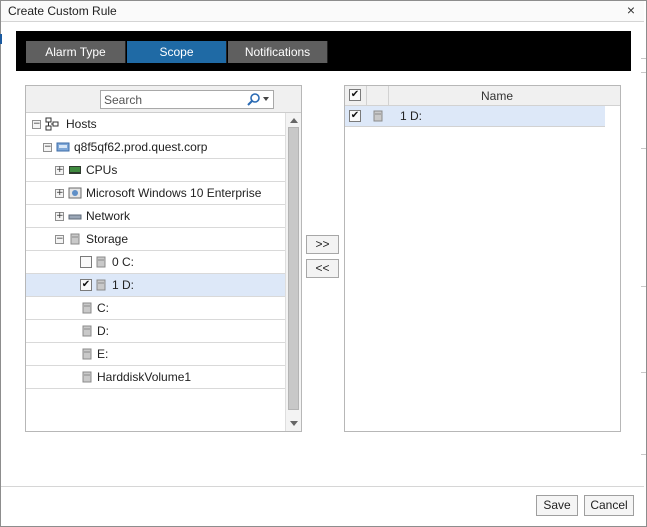  I want to click on item-checkbox: ✔, so click(86, 285).